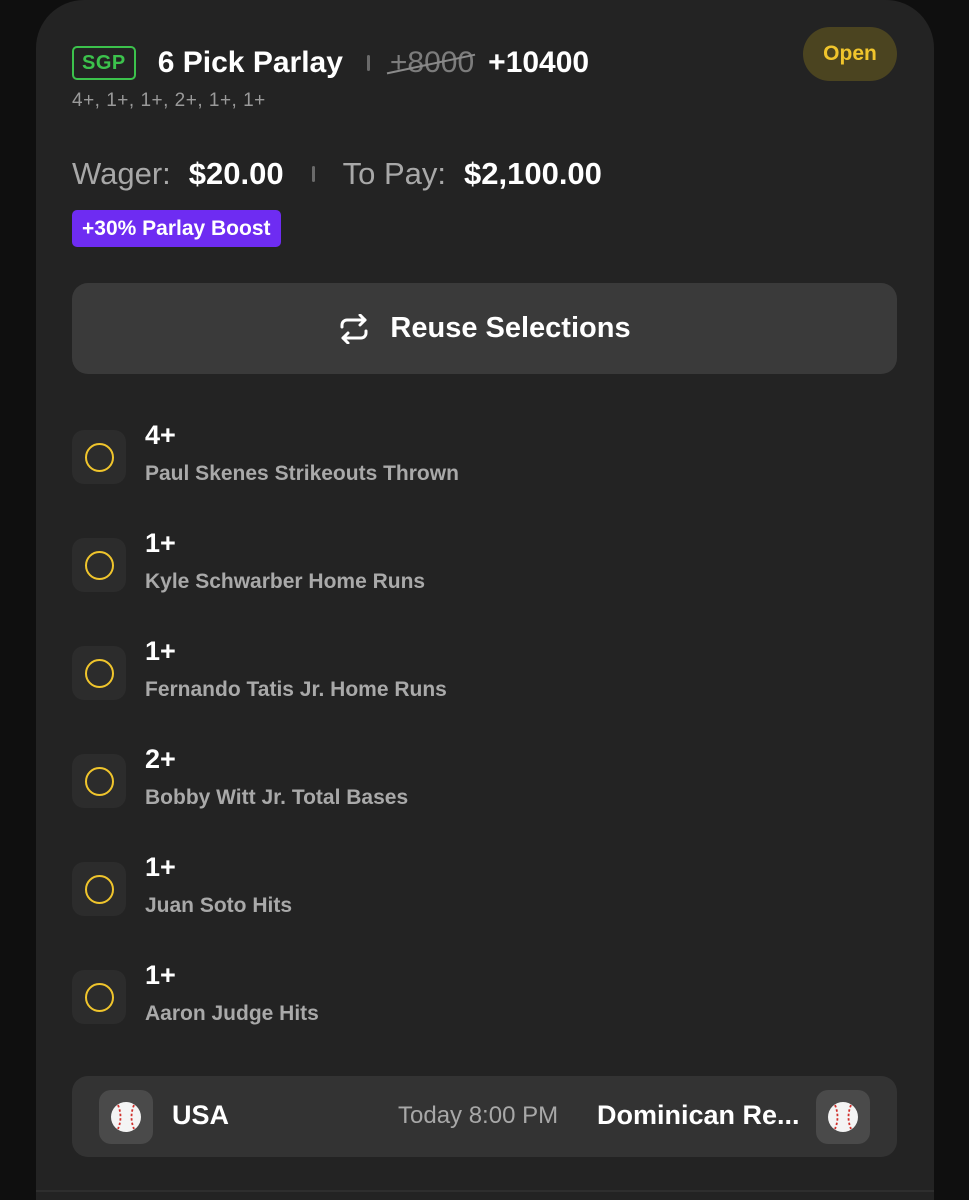  What do you see at coordinates (484, 784) in the screenshot?
I see `leg-item: 2+ Bobby Witt Jr. Total Bases` at bounding box center [484, 784].